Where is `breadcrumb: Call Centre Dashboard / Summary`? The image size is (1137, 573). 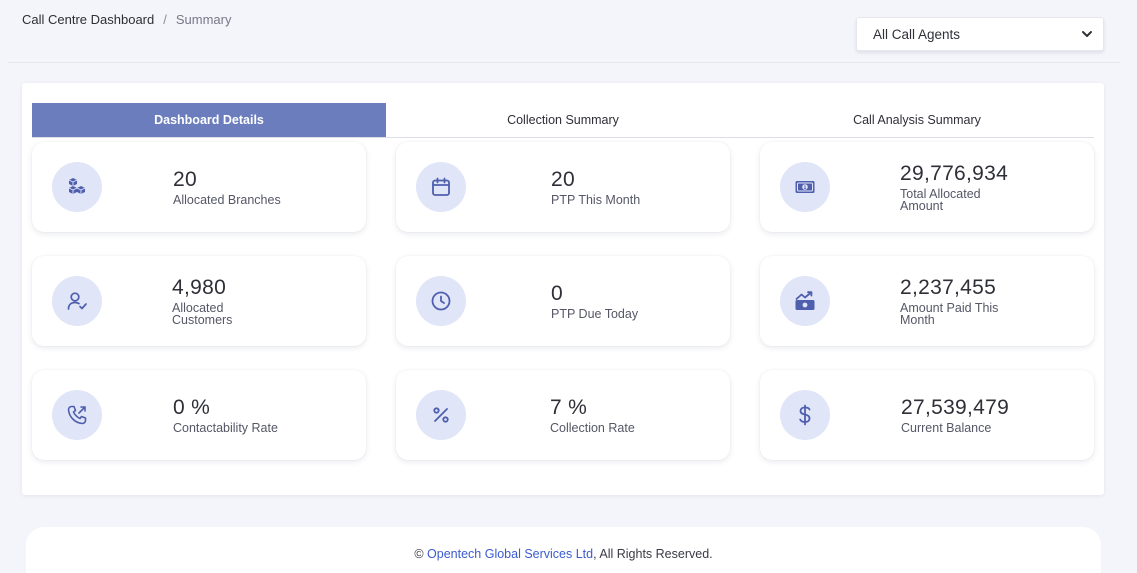
breadcrumb: Call Centre Dashboard / Summary is located at coordinates (126, 19).